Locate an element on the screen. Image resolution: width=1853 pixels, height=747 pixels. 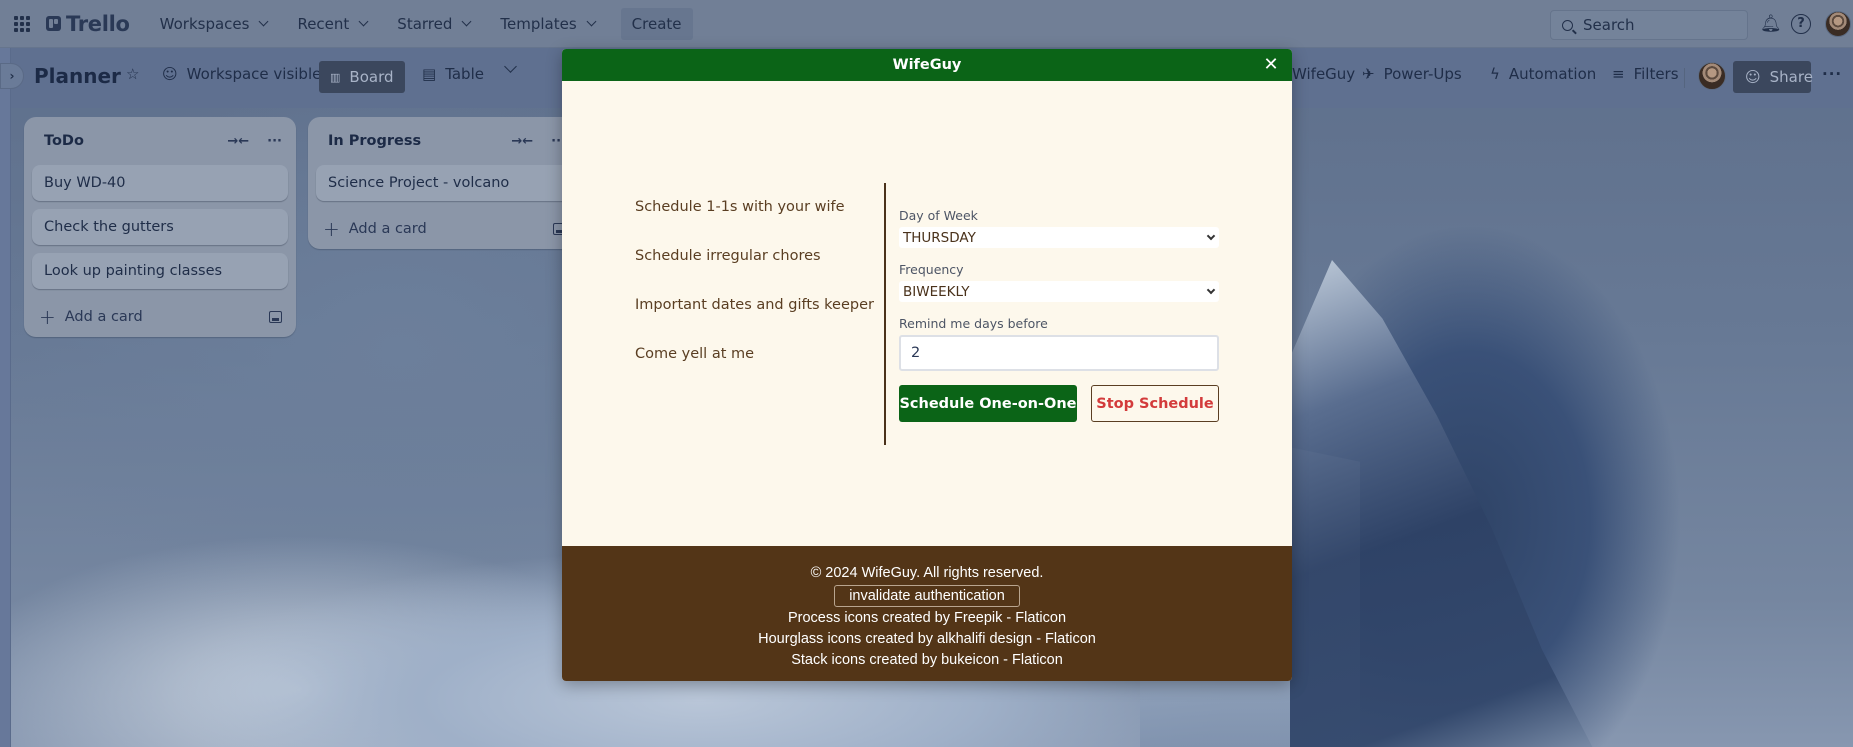
create-button: Create is located at coordinates (656, 23).